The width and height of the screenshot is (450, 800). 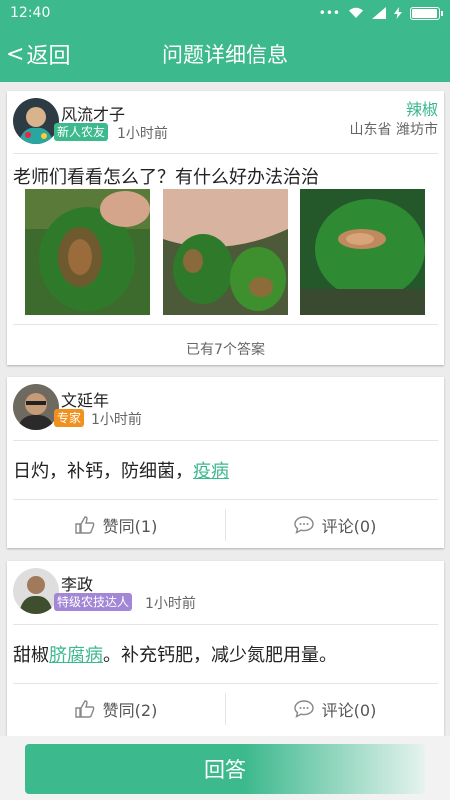 What do you see at coordinates (85, 399) in the screenshot?
I see `user-name: 文延年` at bounding box center [85, 399].